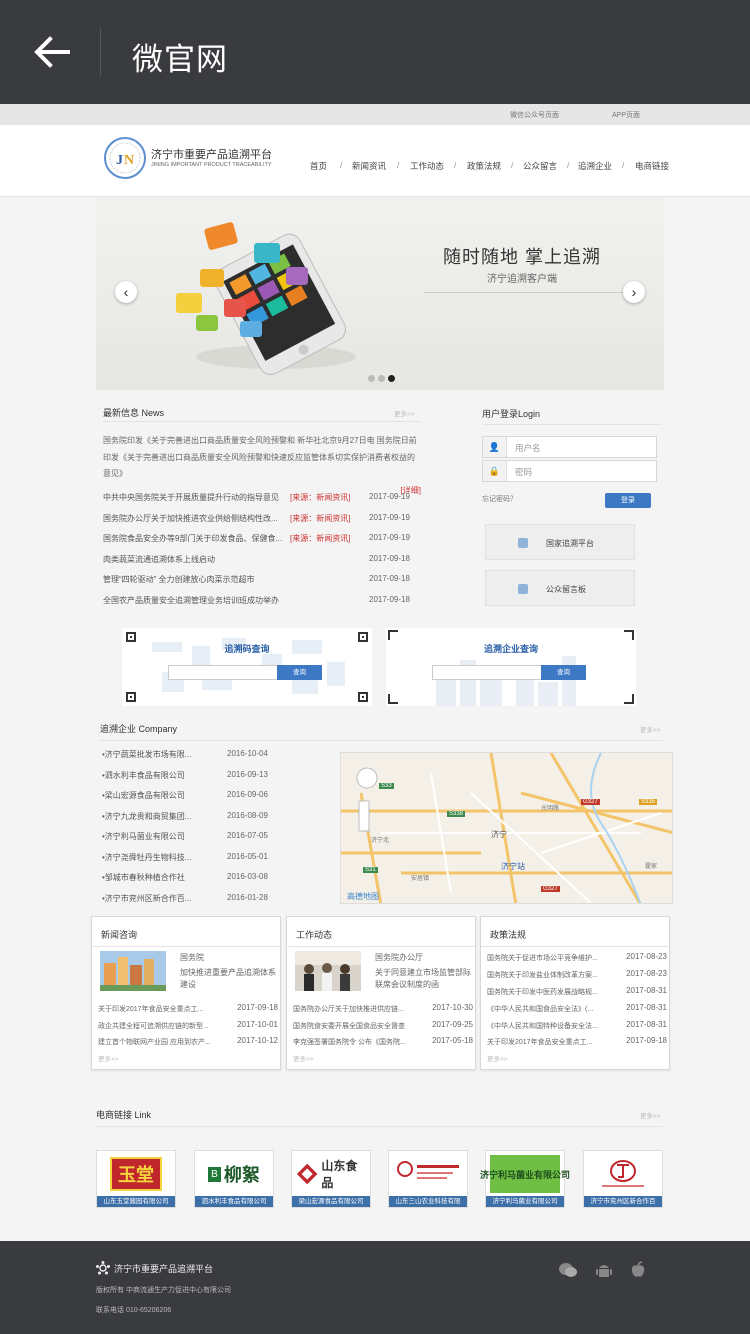 This screenshot has width=750, height=1334. I want to click on company-item: •济宁利马菌业有限公司 2016-07-05, so click(217, 838).